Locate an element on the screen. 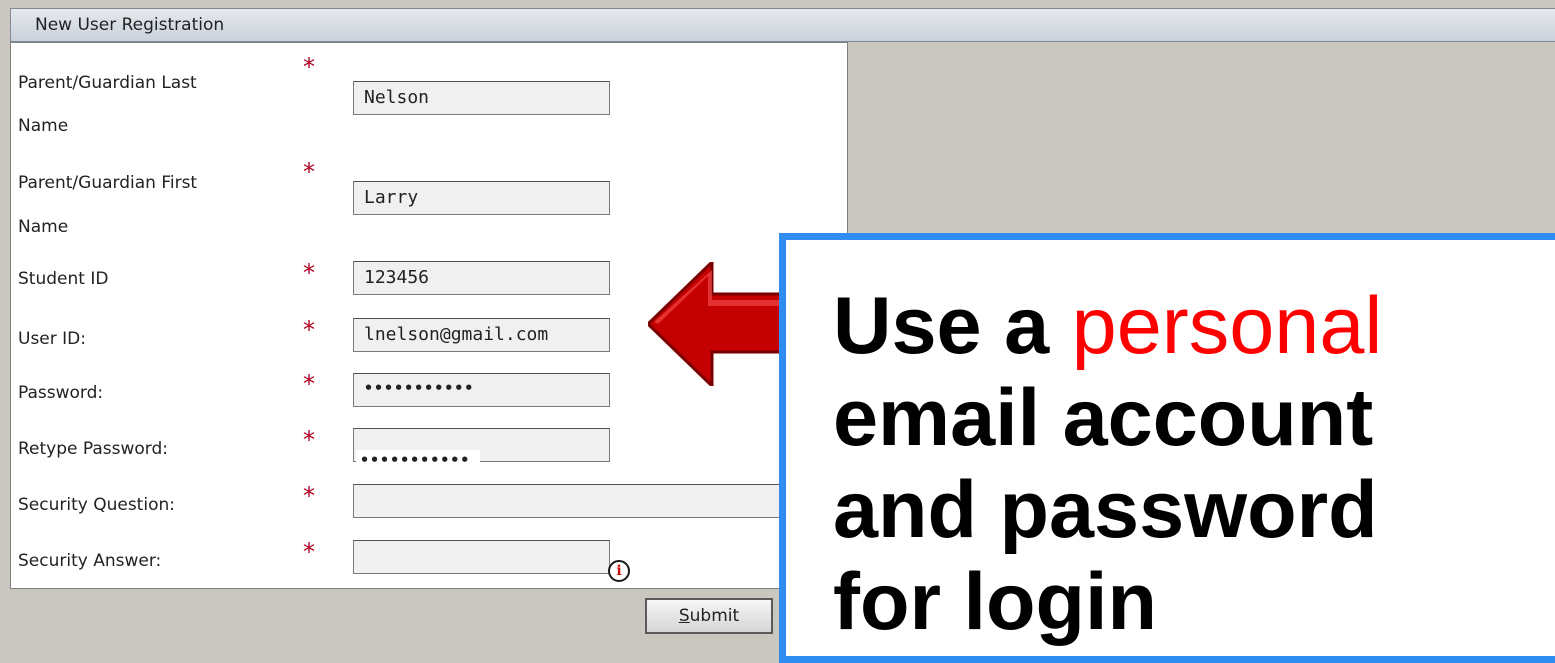 The height and width of the screenshot is (663, 1555). callout-line-4: for login is located at coordinates (995, 602).